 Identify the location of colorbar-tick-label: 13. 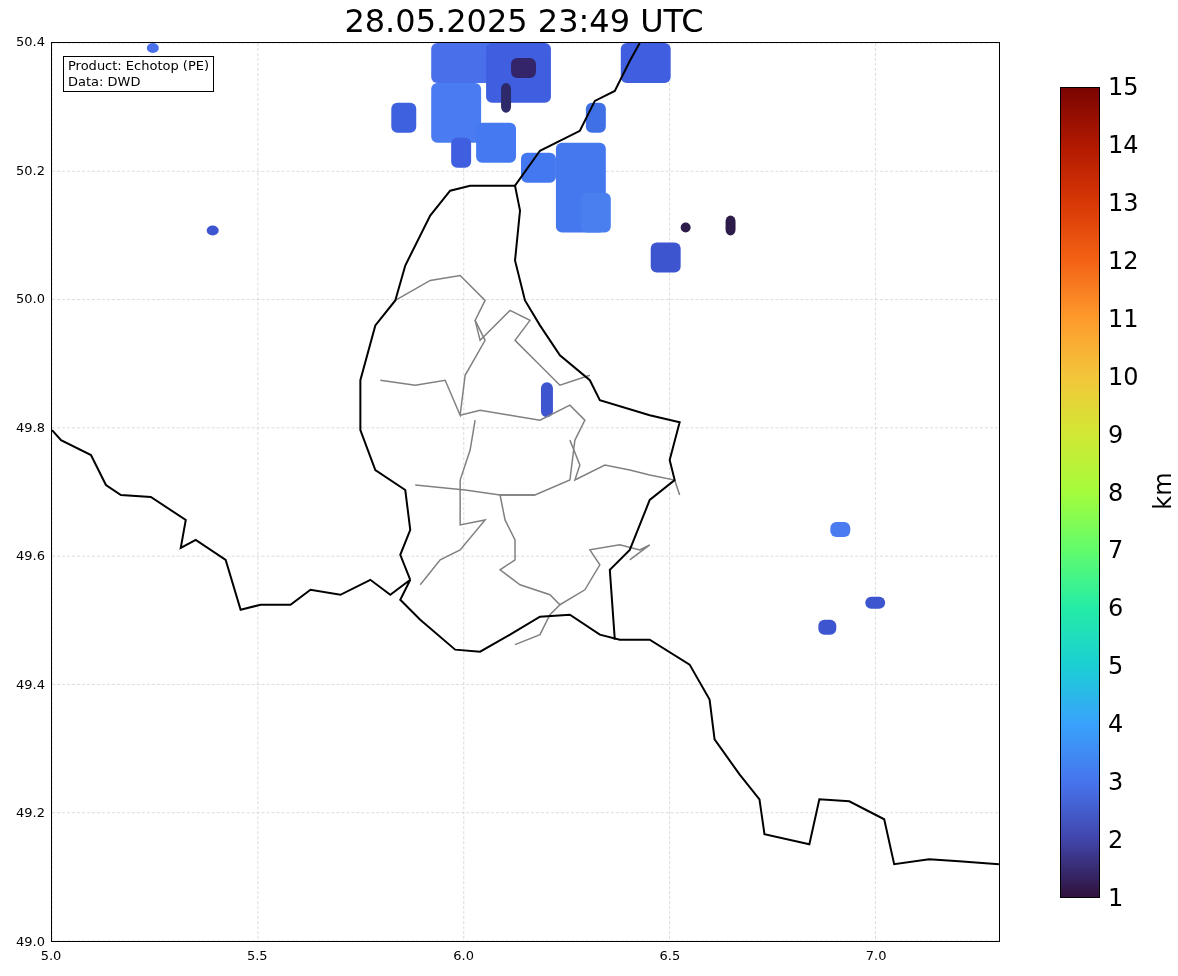
(1123, 202).